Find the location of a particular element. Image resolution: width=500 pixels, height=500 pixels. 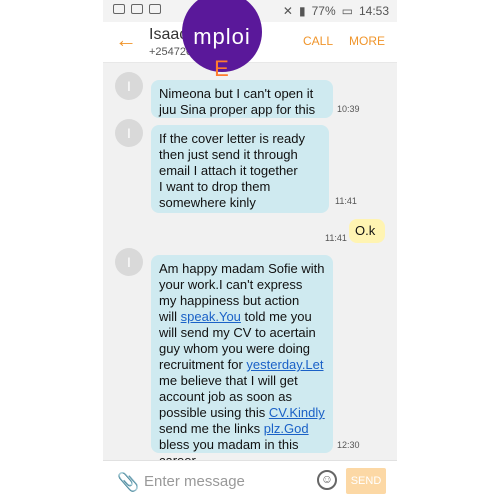

message-line: will send my CV to acertain is located at coordinates (237, 332).